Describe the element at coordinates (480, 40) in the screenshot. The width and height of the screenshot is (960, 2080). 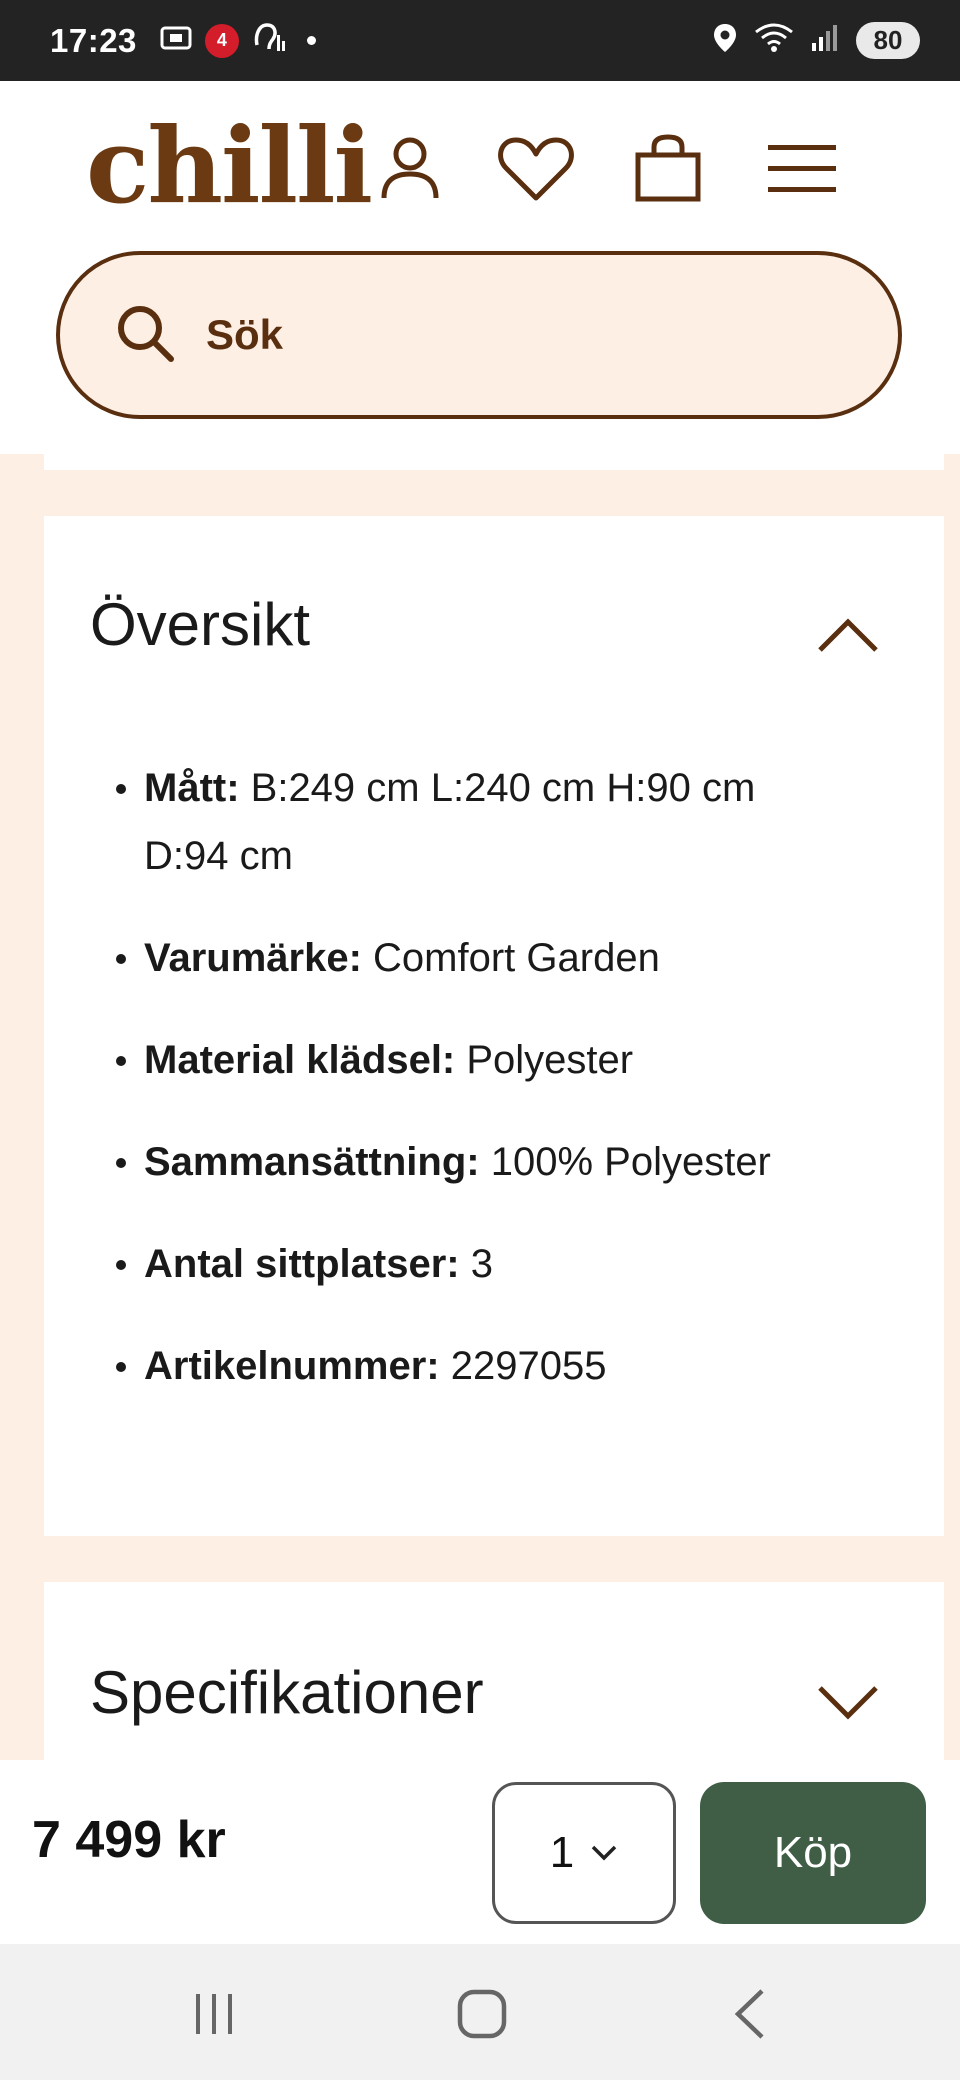
I see `status-bar: 17:23 4 80` at that location.